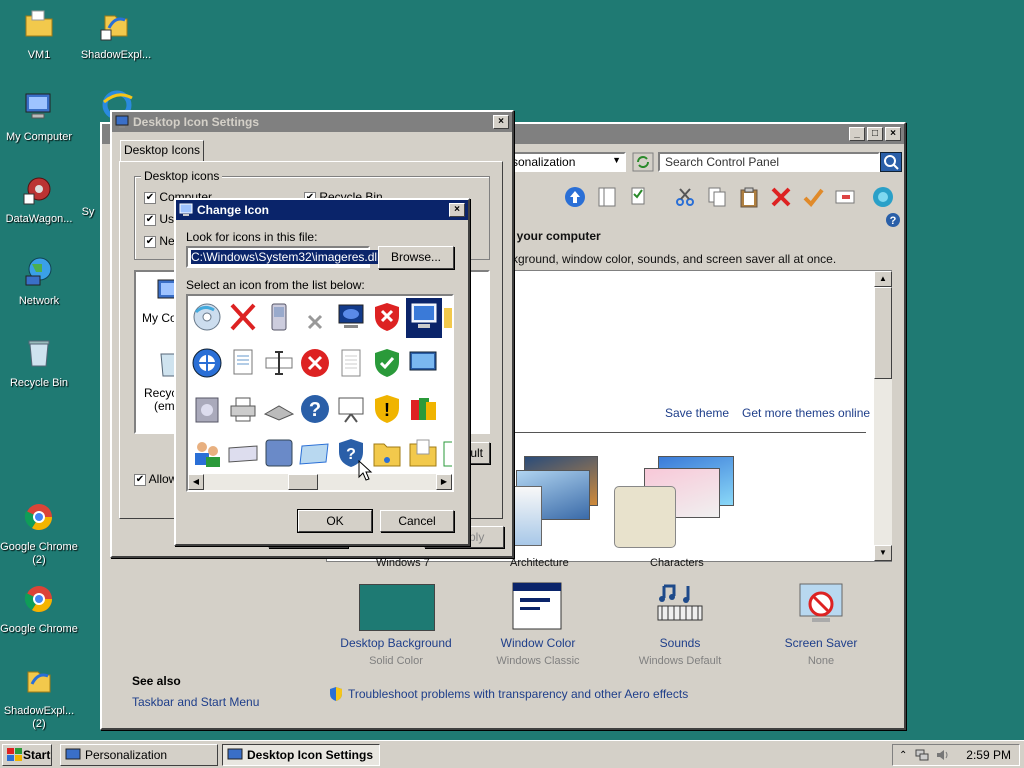 Image resolution: width=1024 pixels, height=768 pixels. Describe the element at coordinates (159, 219) in the screenshot. I see `checkbox-user: ✔ Us` at that location.